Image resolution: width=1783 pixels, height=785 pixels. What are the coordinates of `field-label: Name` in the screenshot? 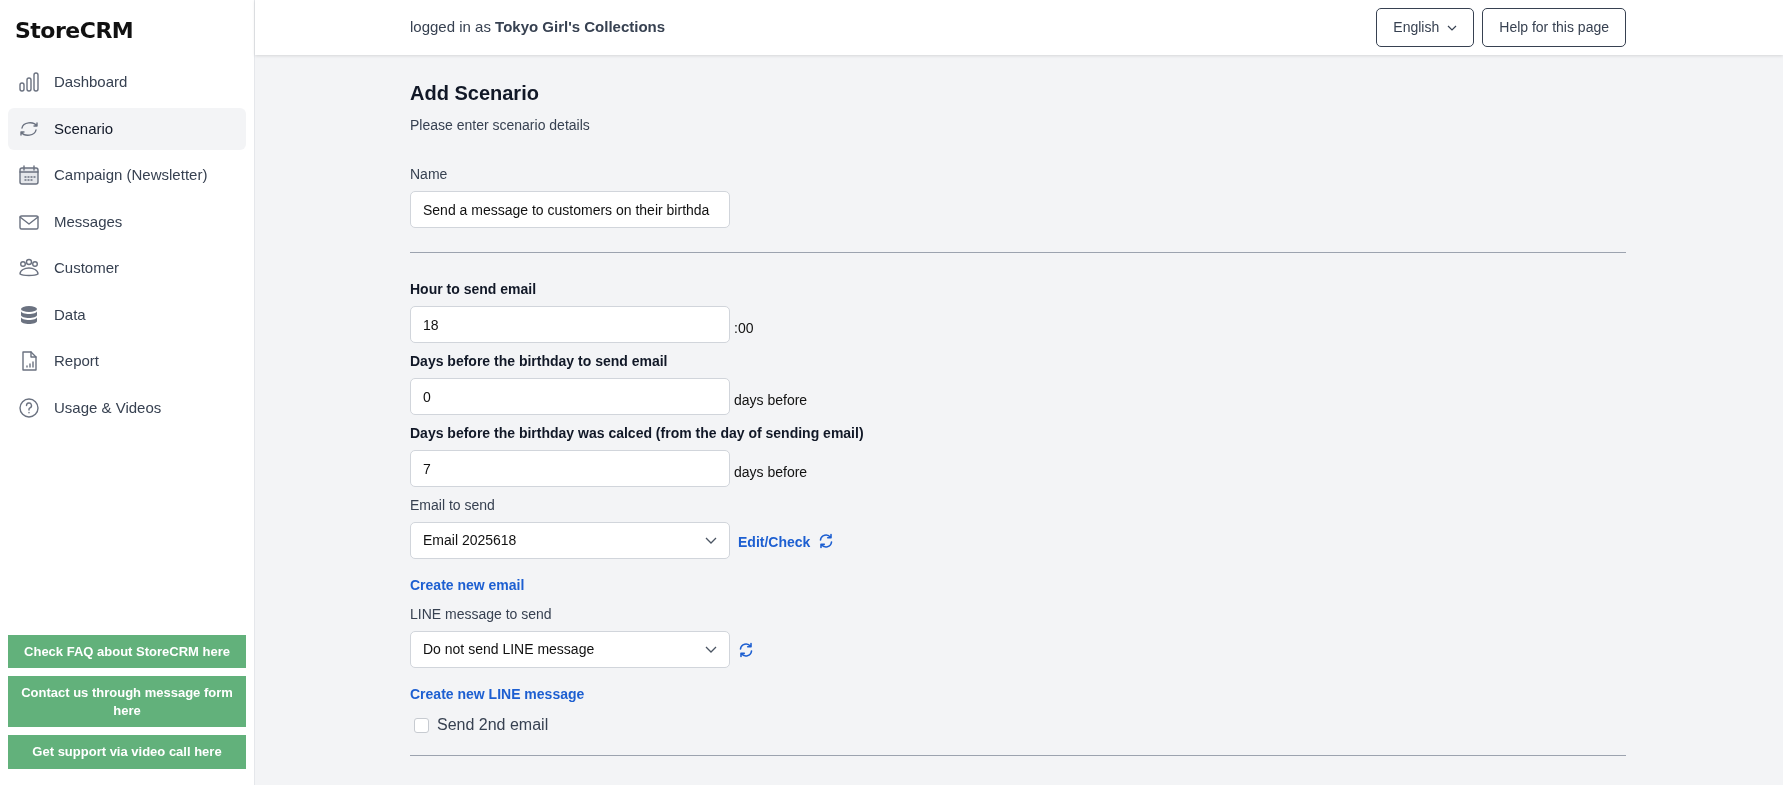 It's located at (429, 174).